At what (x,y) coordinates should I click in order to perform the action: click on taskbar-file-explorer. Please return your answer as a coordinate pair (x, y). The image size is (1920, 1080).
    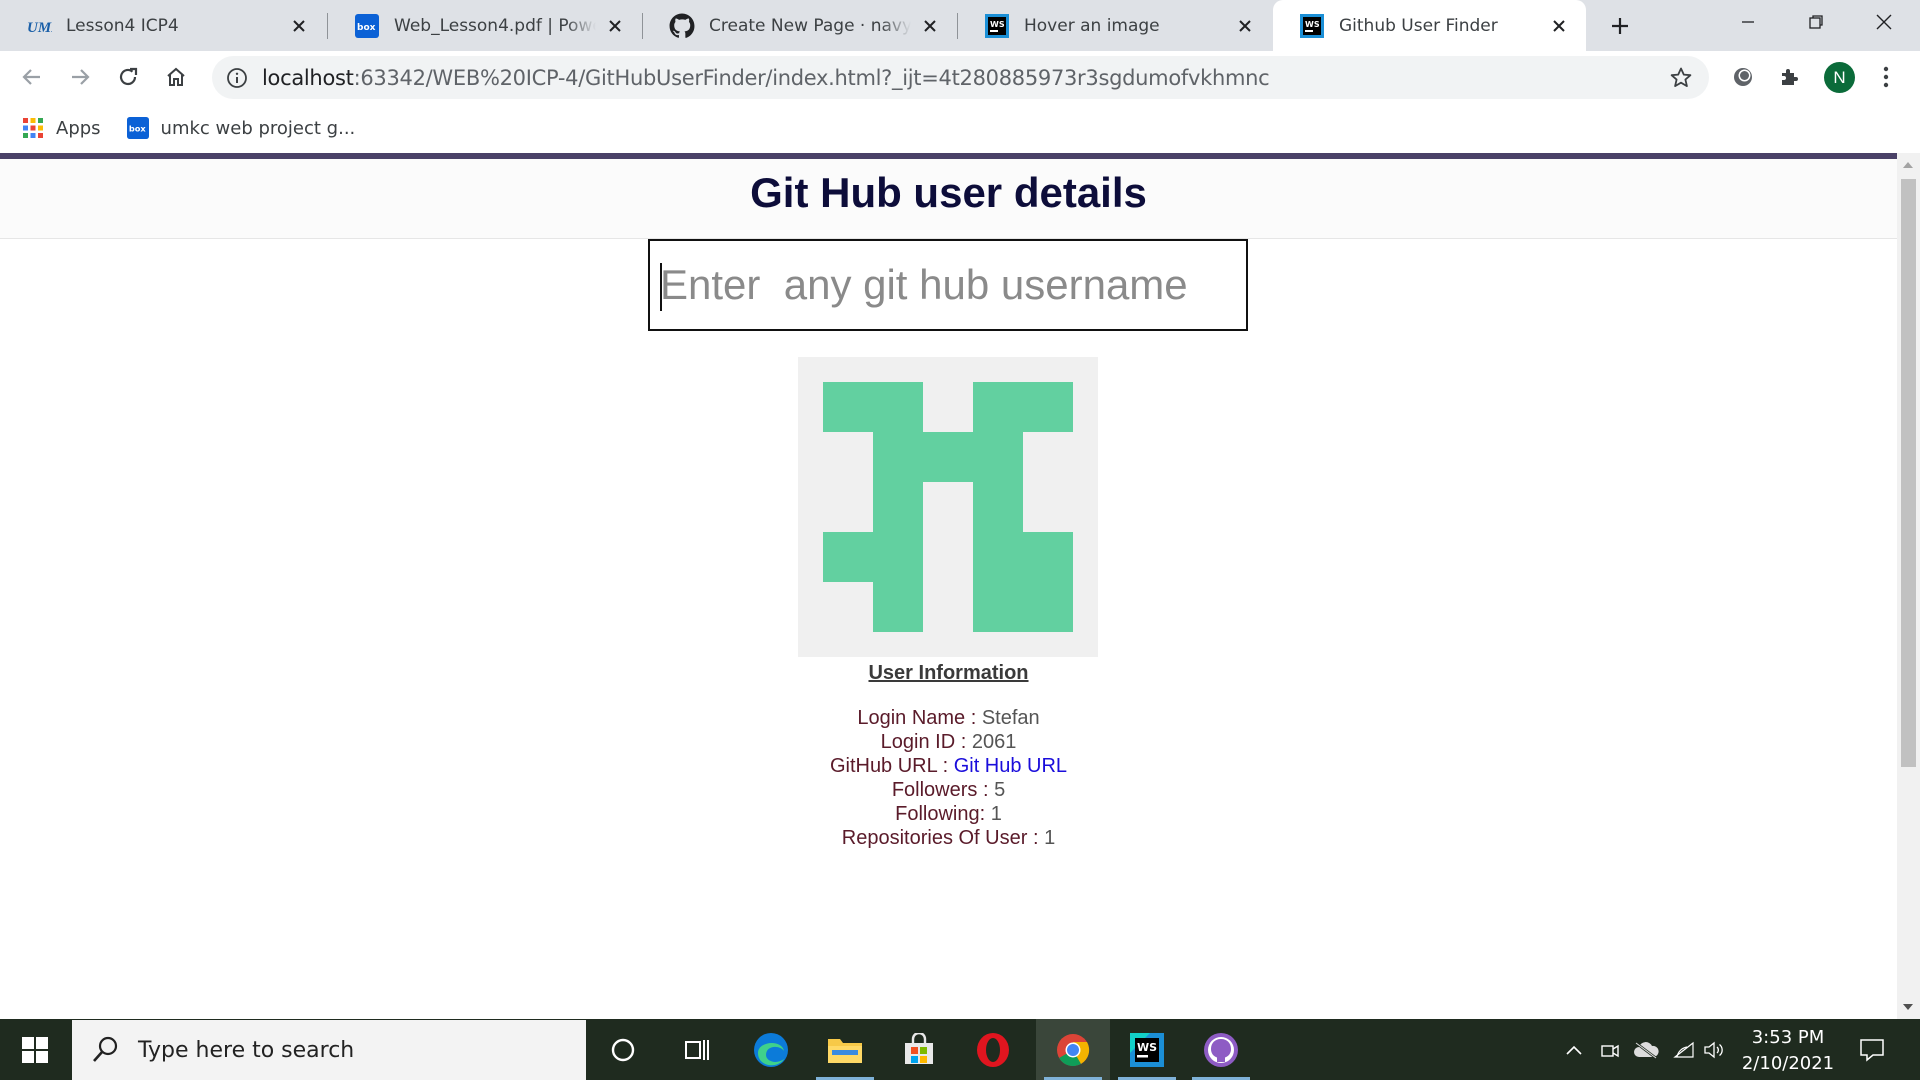
    Looking at the image, I should click on (845, 1049).